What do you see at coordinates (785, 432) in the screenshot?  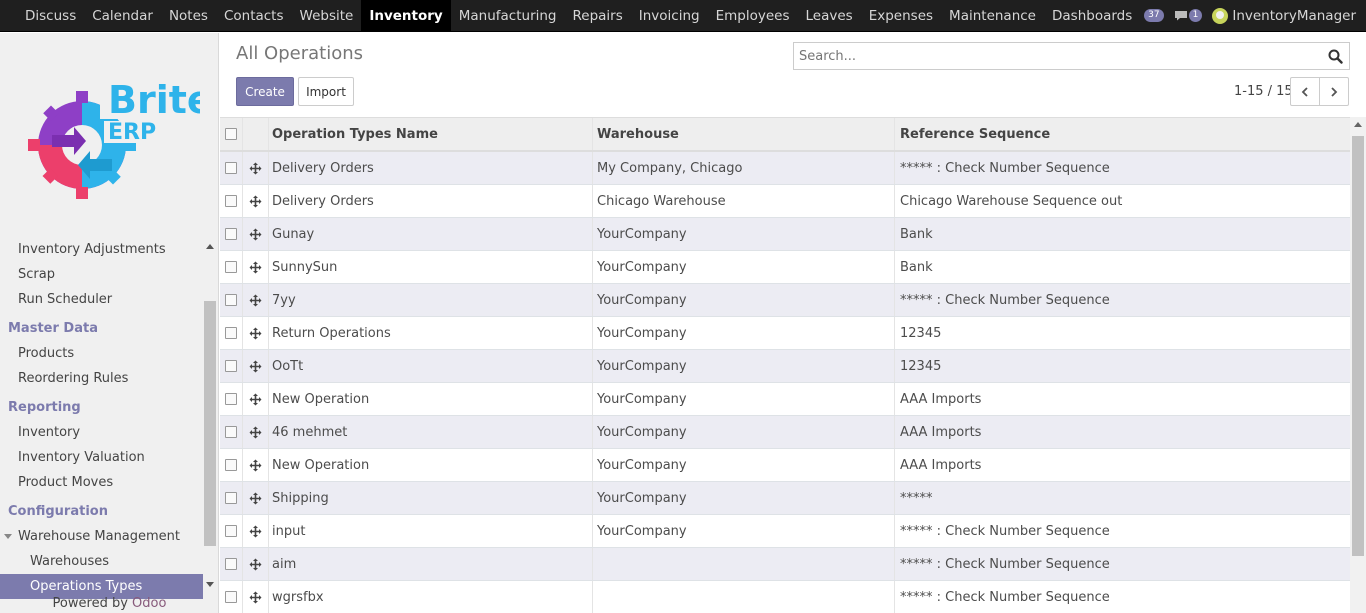 I see `table-row: 46 mehmet YourCompany AAA Imports` at bounding box center [785, 432].